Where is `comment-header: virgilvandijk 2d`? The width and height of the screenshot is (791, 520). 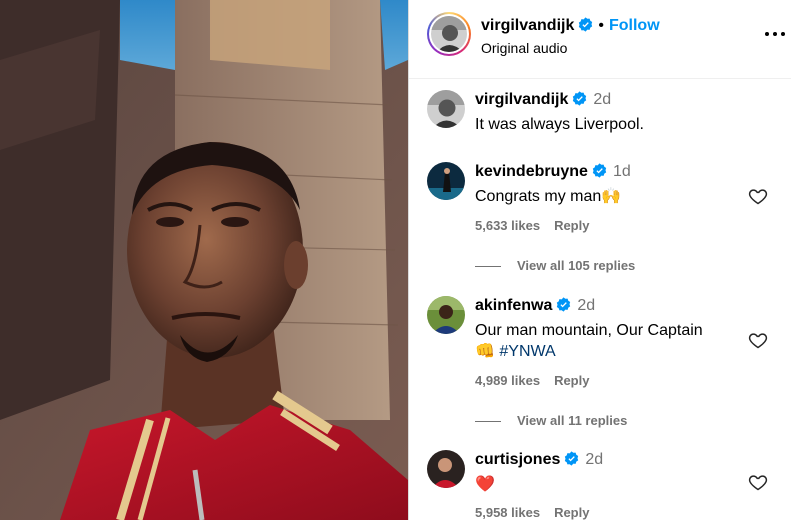
comment-header: virgilvandijk 2d is located at coordinates (543, 100).